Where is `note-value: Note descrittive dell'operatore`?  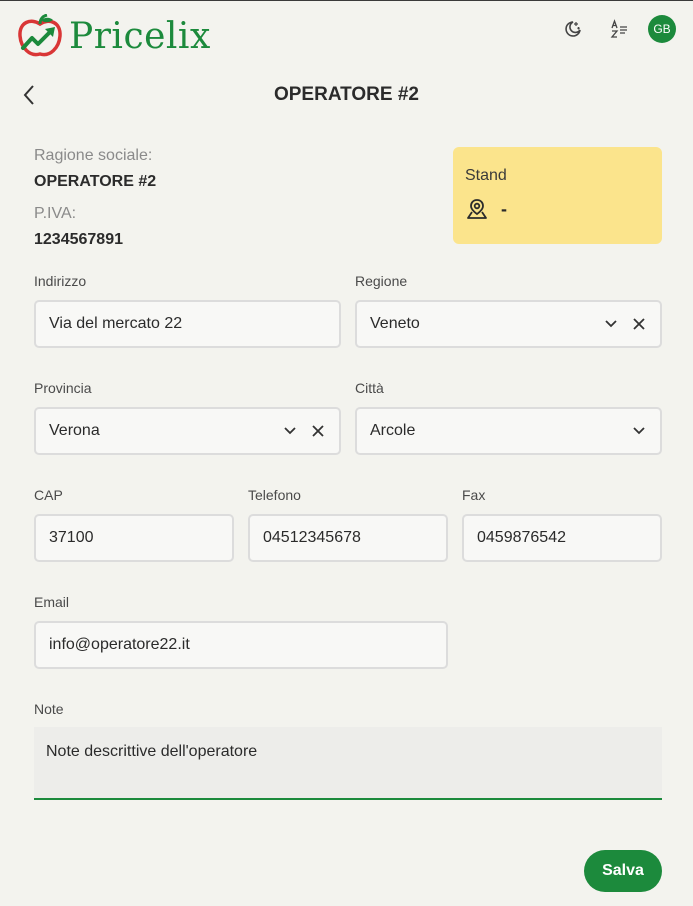
note-value: Note descrittive dell'operatore is located at coordinates (152, 751).